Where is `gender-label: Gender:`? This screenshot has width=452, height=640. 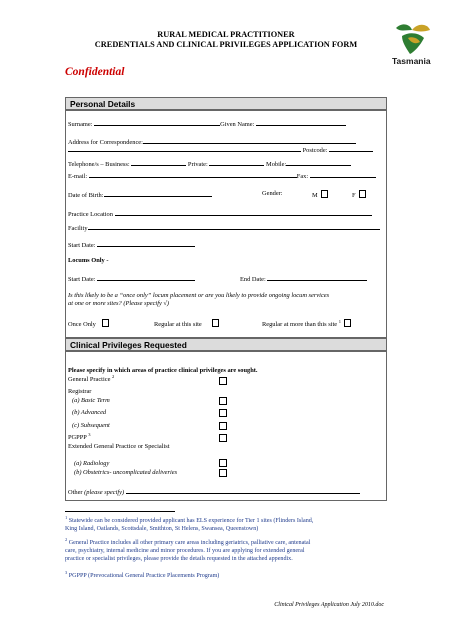 gender-label: Gender: is located at coordinates (272, 193).